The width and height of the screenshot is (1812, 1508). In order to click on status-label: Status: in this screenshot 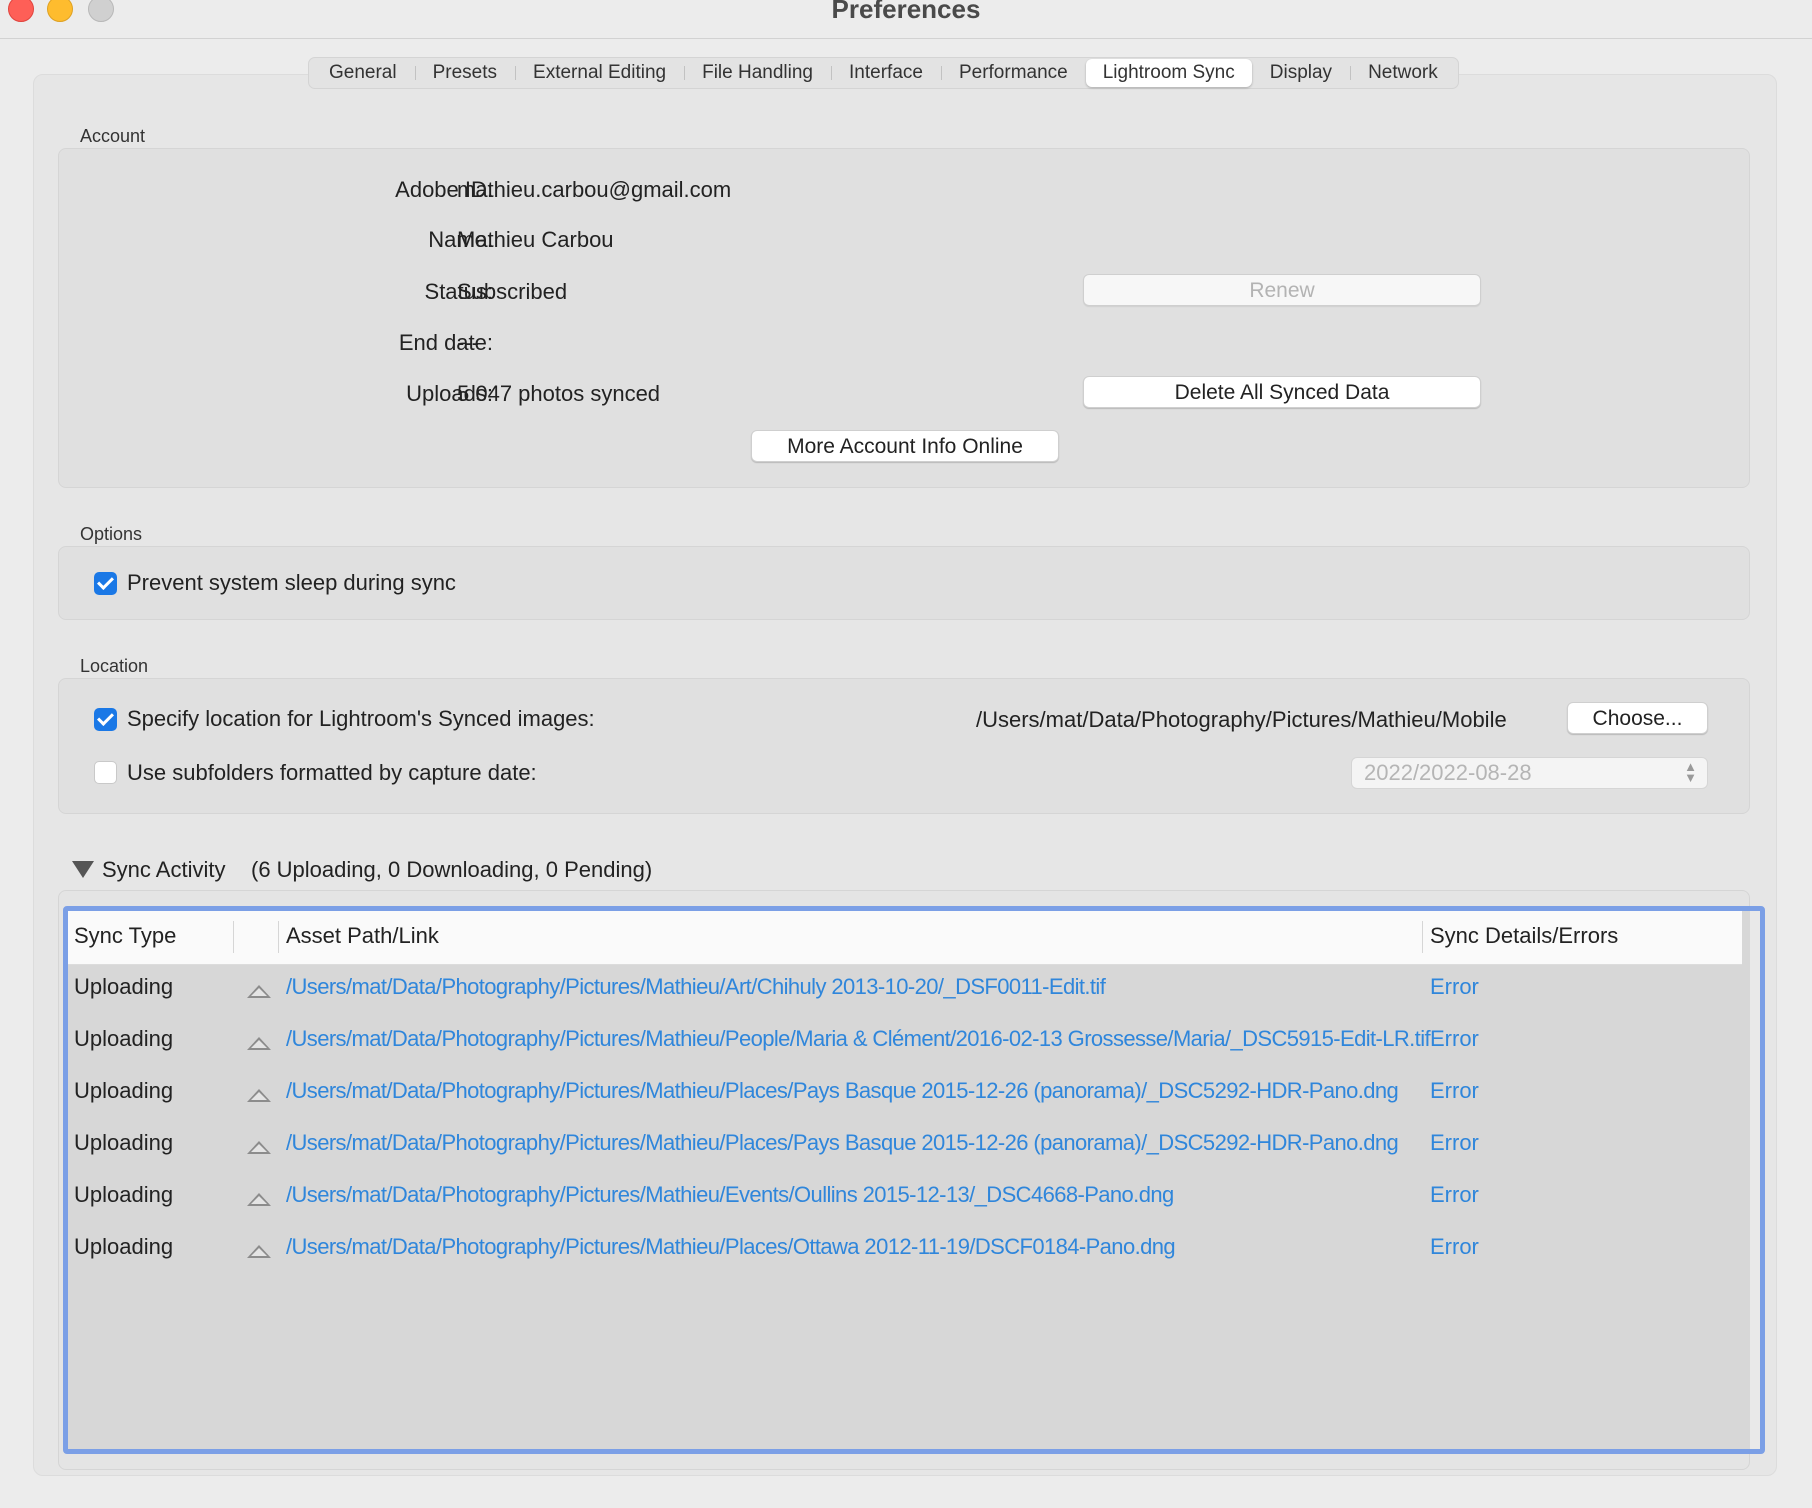, I will do `click(458, 291)`.